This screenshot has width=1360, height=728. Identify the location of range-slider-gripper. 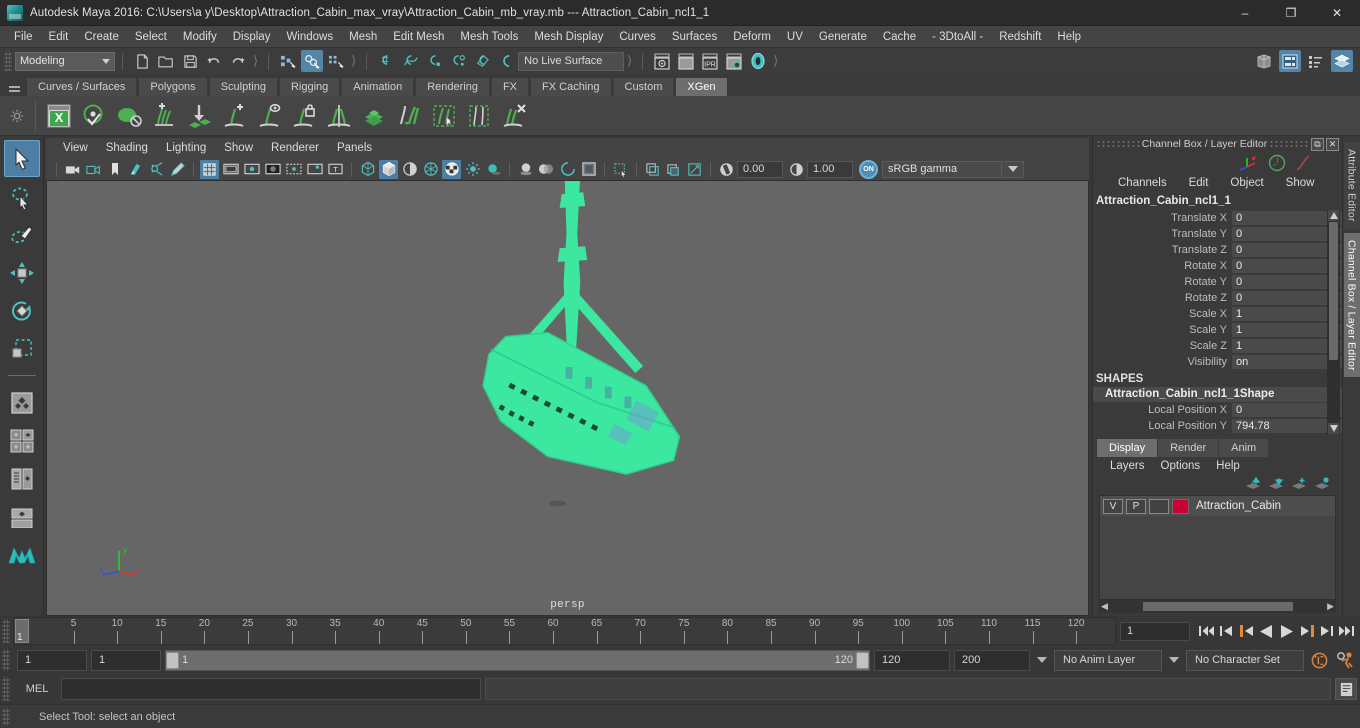
(6, 660).